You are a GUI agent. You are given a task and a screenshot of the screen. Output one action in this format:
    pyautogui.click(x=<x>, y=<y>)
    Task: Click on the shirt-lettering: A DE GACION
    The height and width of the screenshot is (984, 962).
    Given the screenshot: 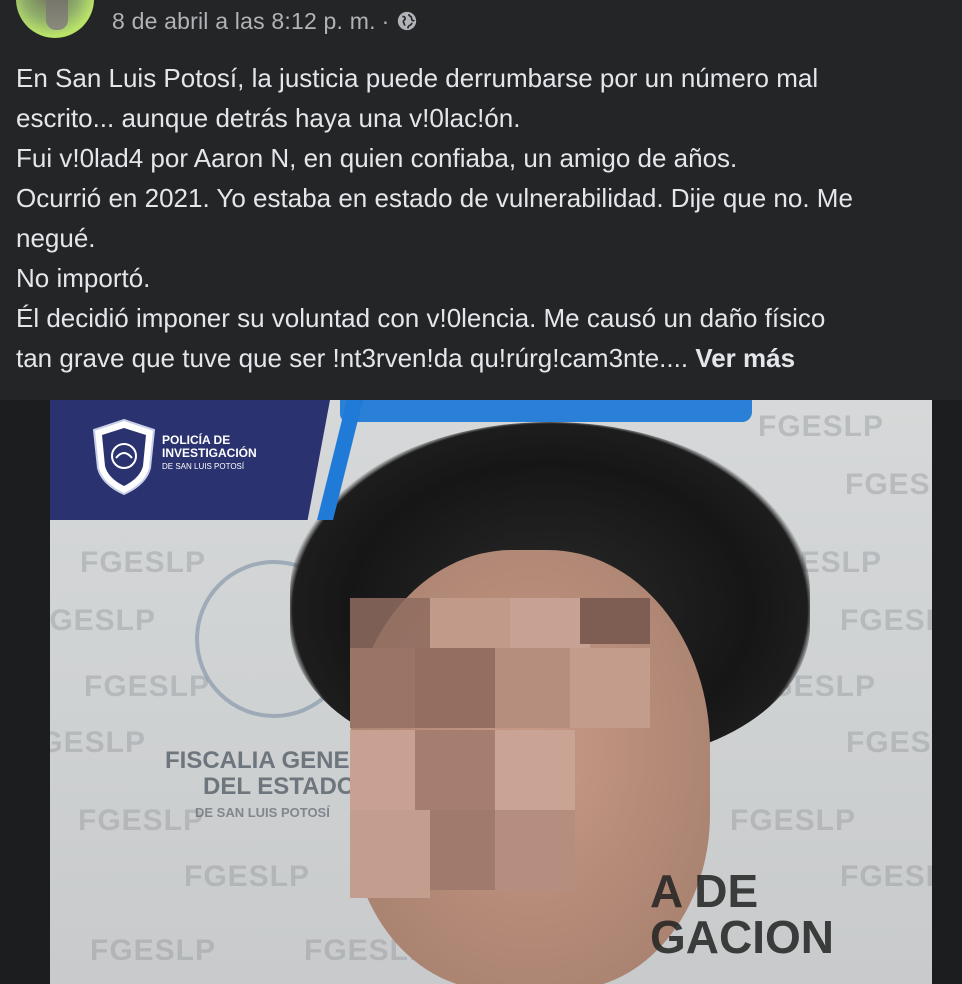 What is the action you would take?
    pyautogui.click(x=742, y=914)
    